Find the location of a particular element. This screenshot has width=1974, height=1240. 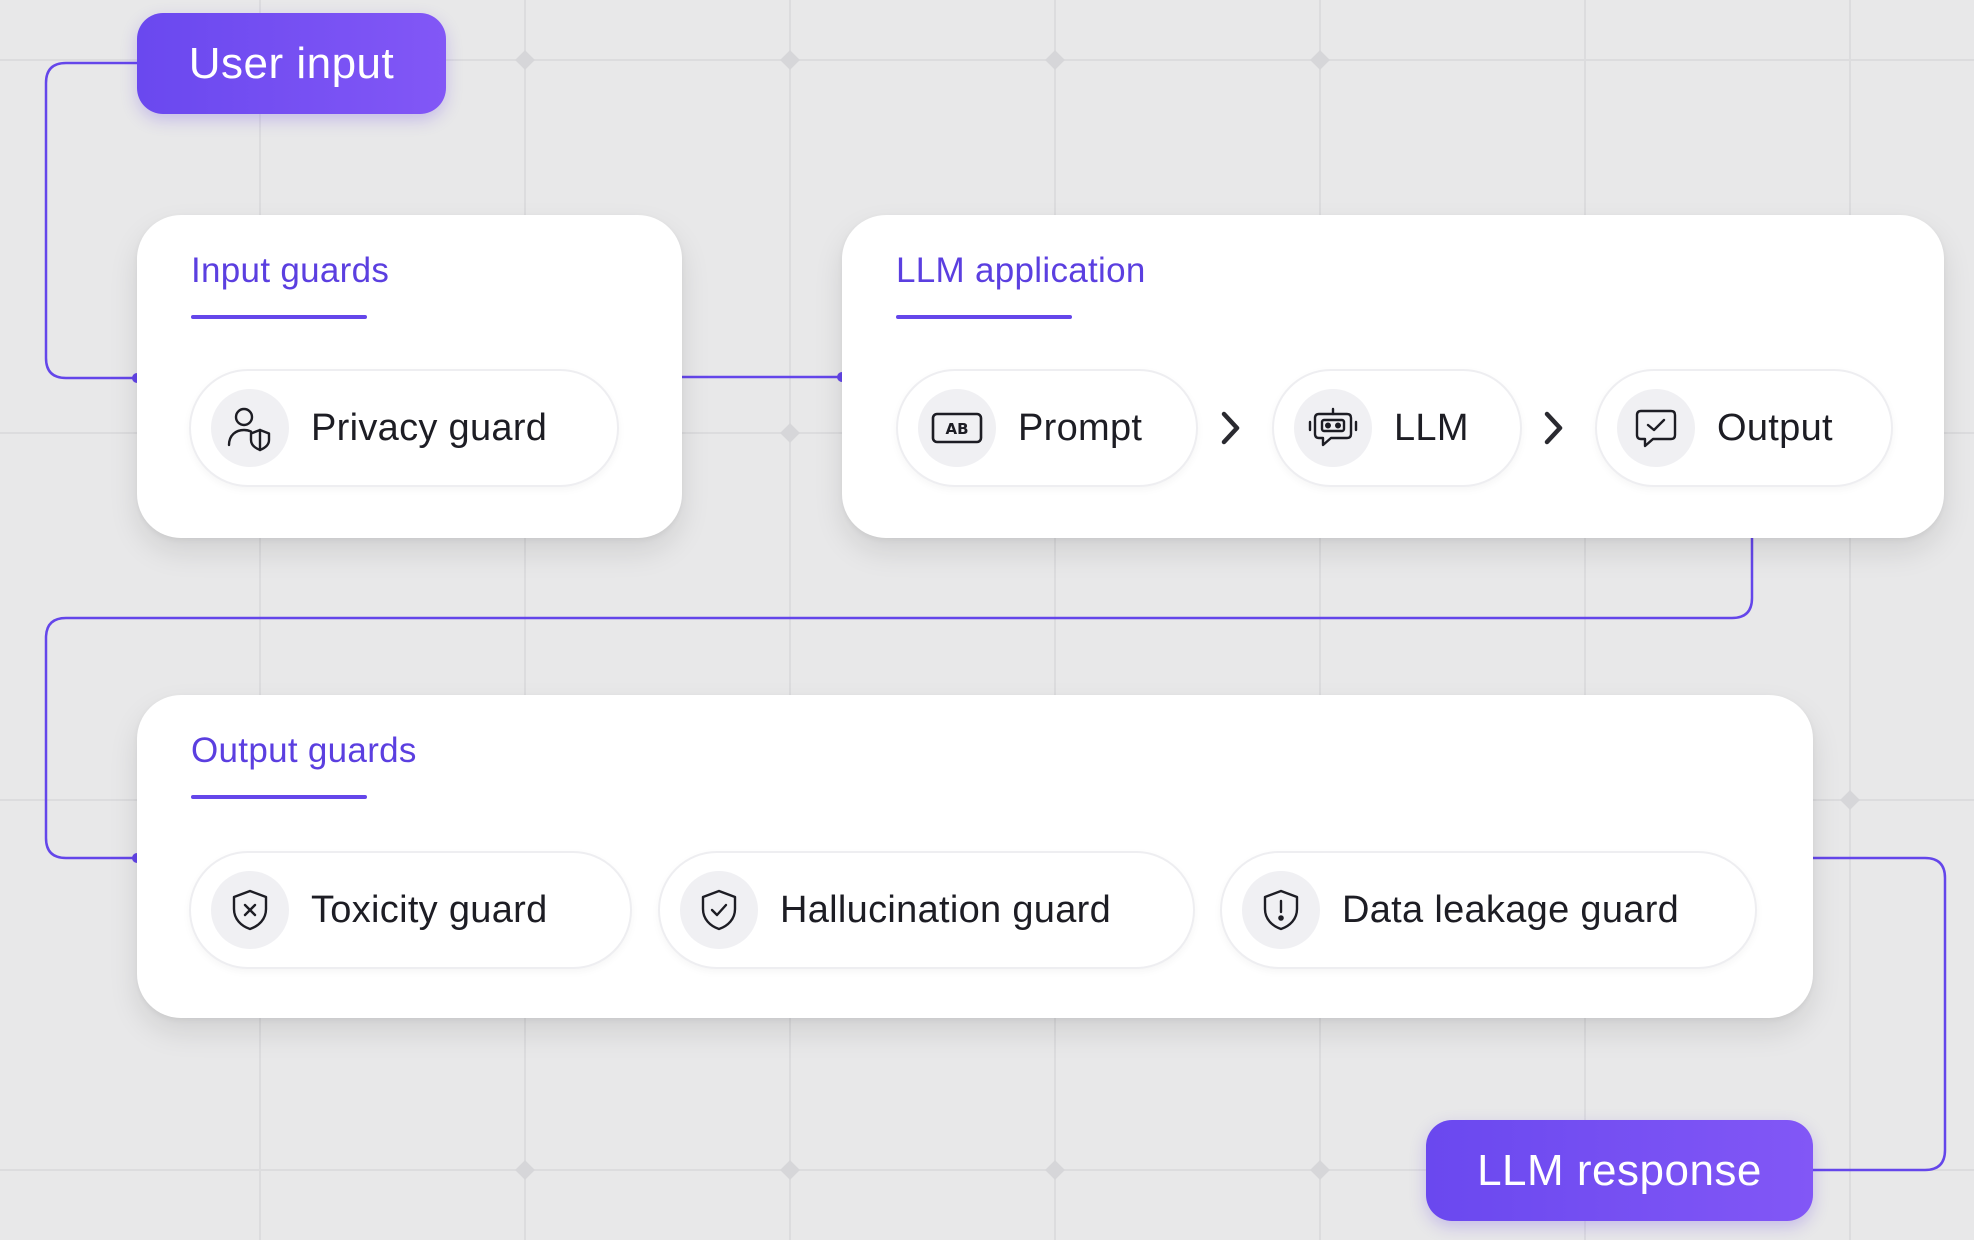

privacy-guard-chip: Privacy guard is located at coordinates (404, 428).